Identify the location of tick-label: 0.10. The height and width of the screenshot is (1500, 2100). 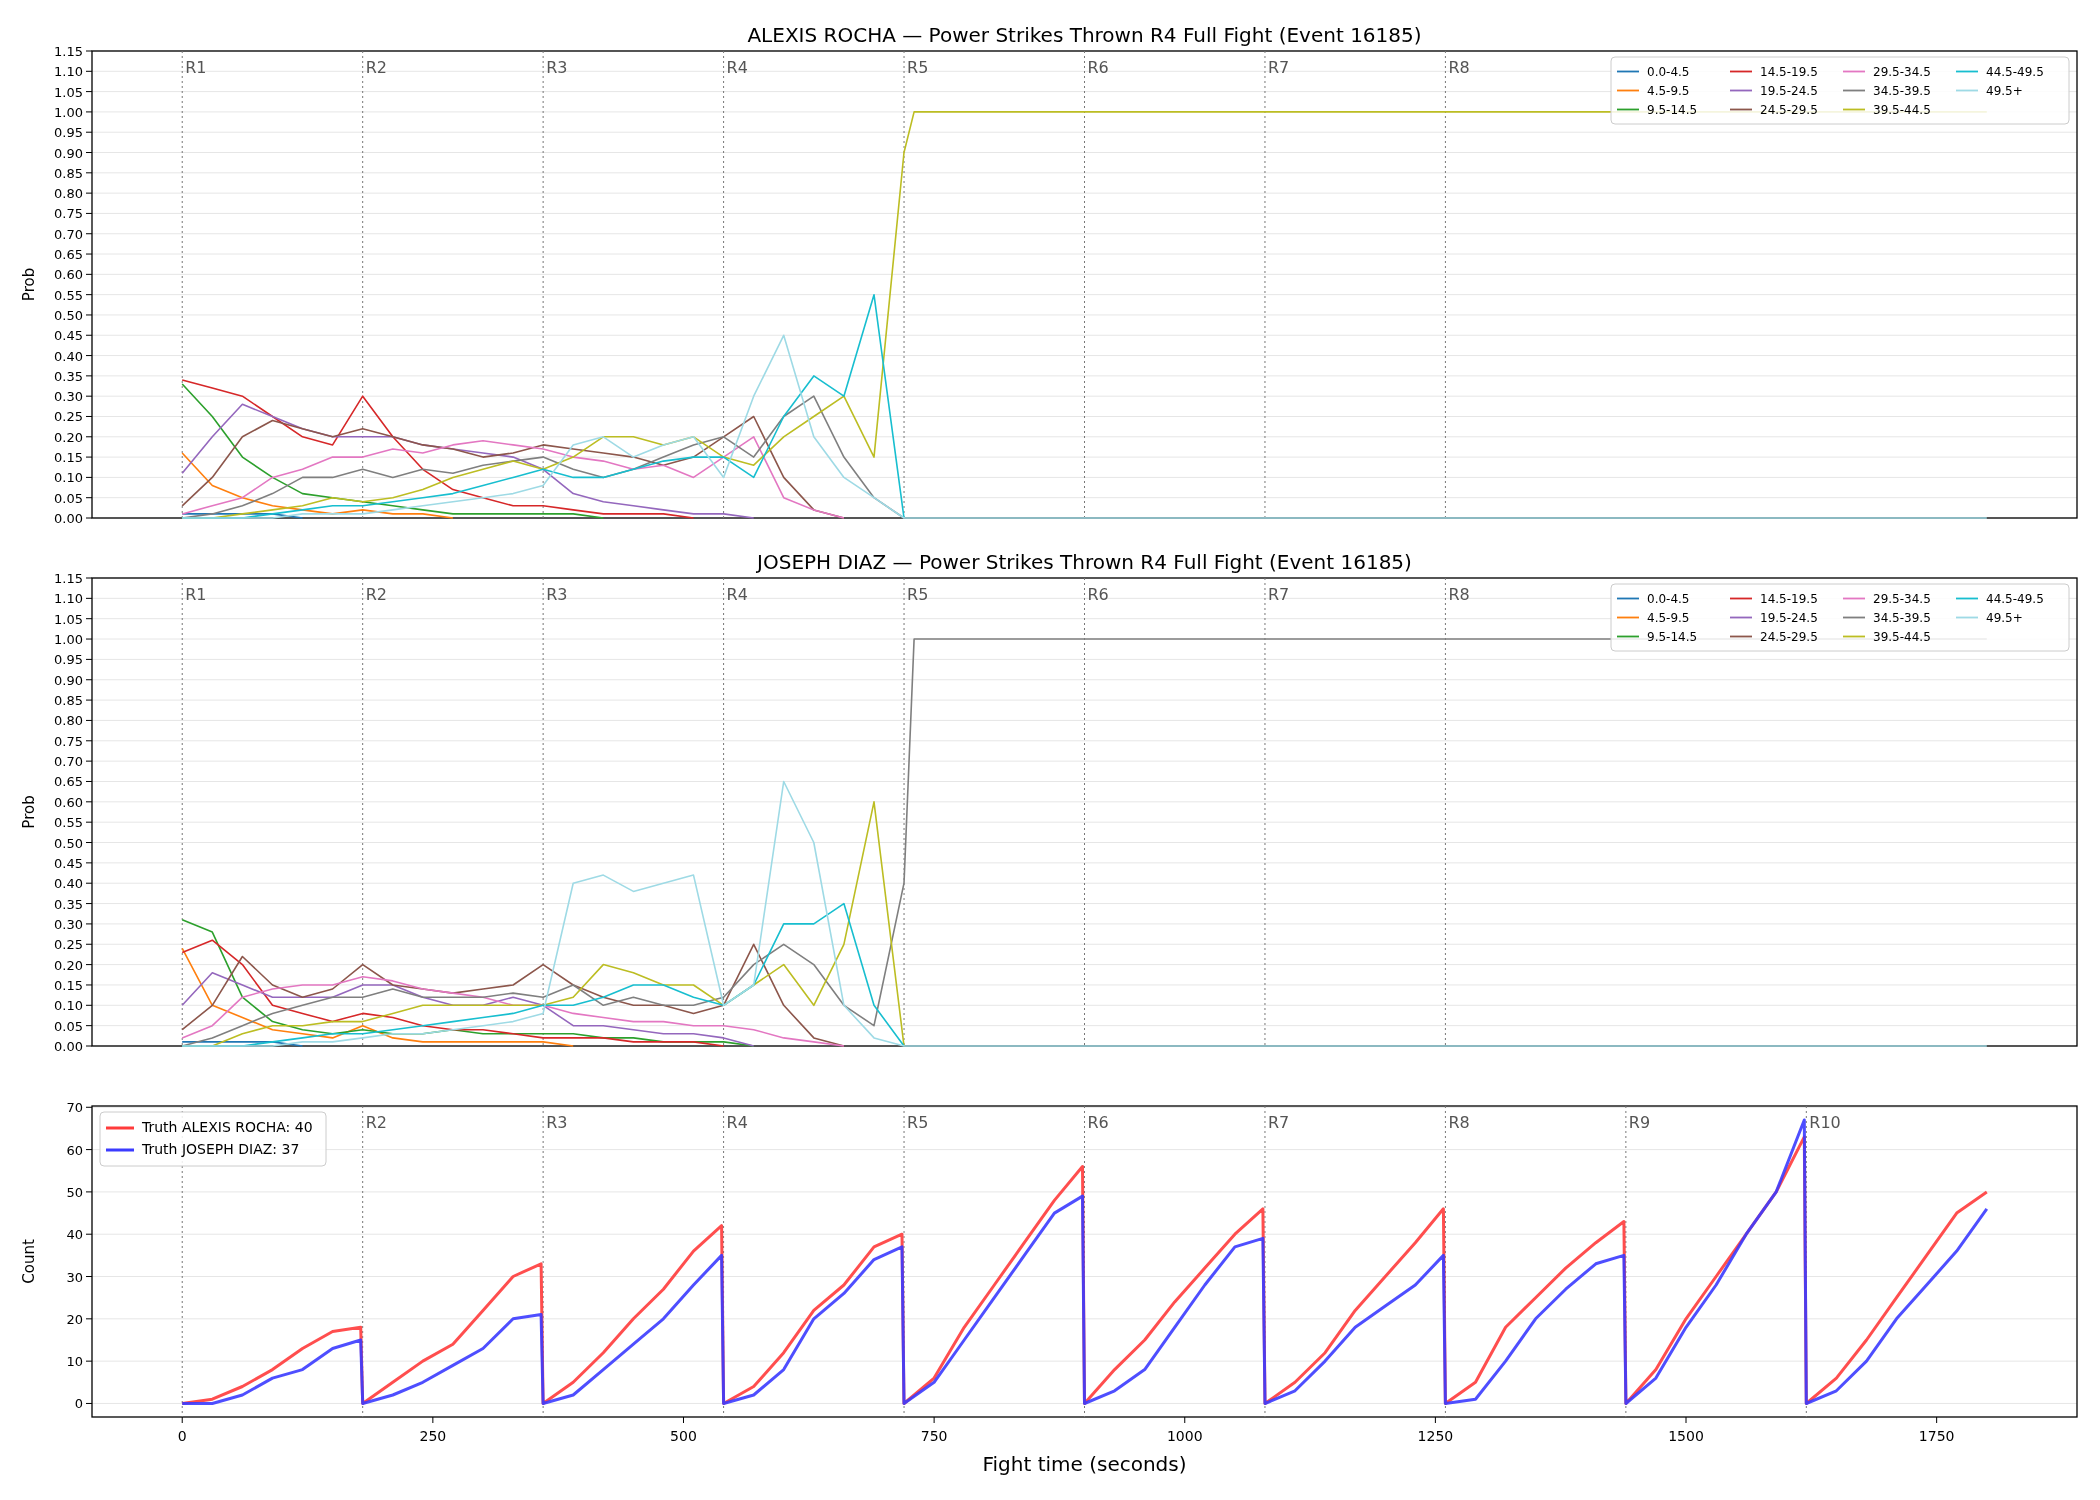
(68, 478).